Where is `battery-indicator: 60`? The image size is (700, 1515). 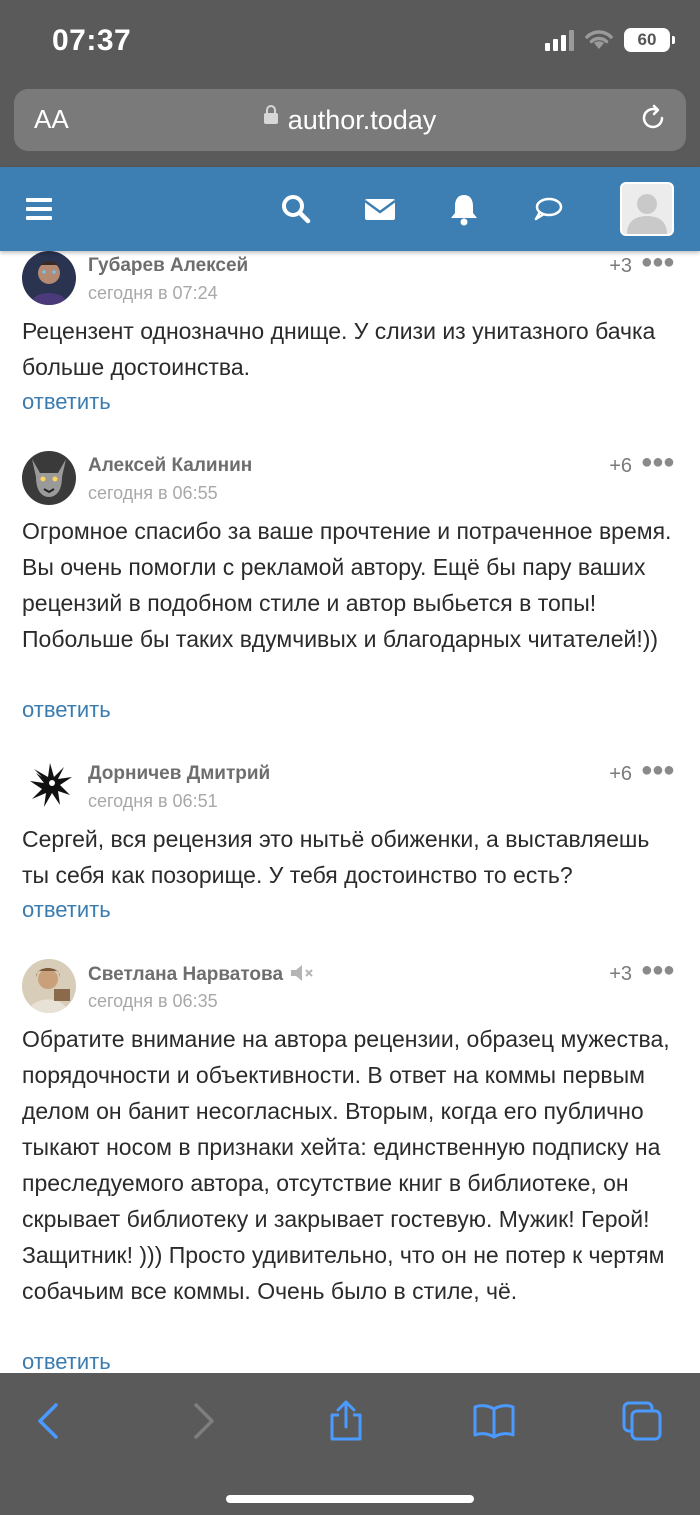 battery-indicator: 60 is located at coordinates (649, 40).